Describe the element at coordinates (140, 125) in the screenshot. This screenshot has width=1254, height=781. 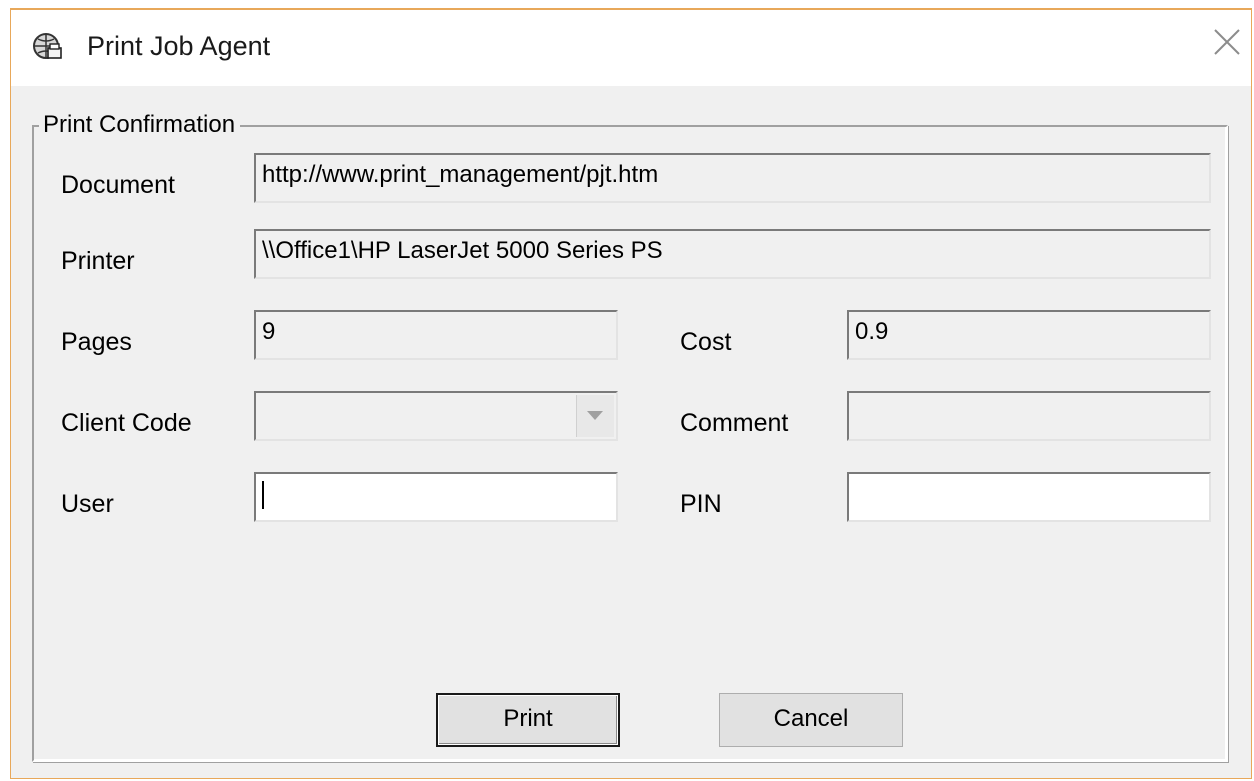
I see `group-legend: Print Confirmation` at that location.